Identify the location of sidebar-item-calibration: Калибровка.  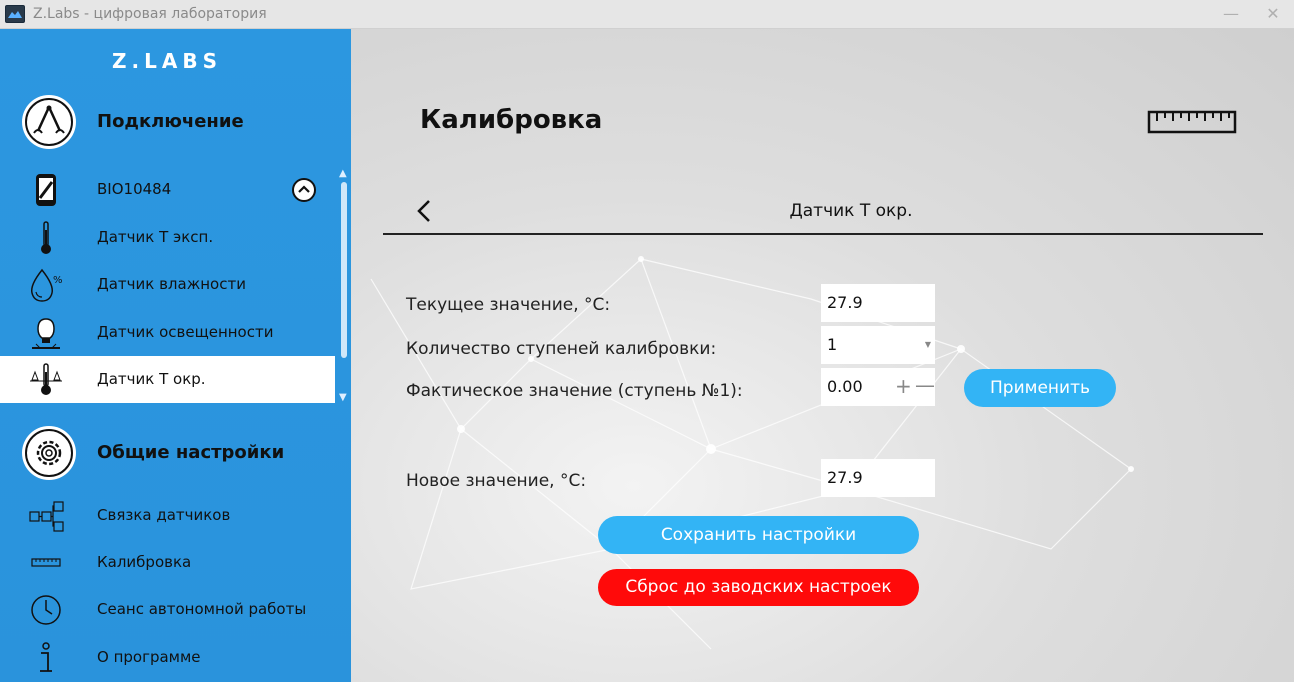
(167, 562).